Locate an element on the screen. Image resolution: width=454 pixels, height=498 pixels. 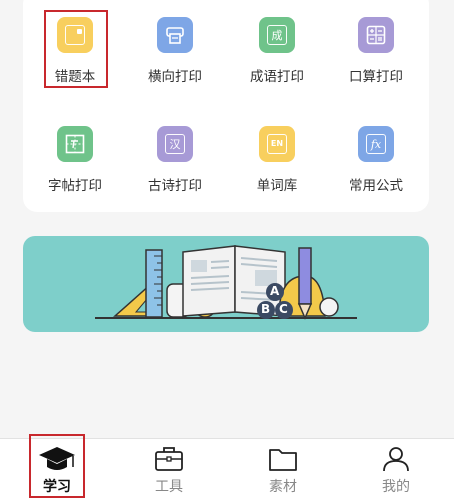
tool-label: 成语打印 is located at coordinates (277, 77).